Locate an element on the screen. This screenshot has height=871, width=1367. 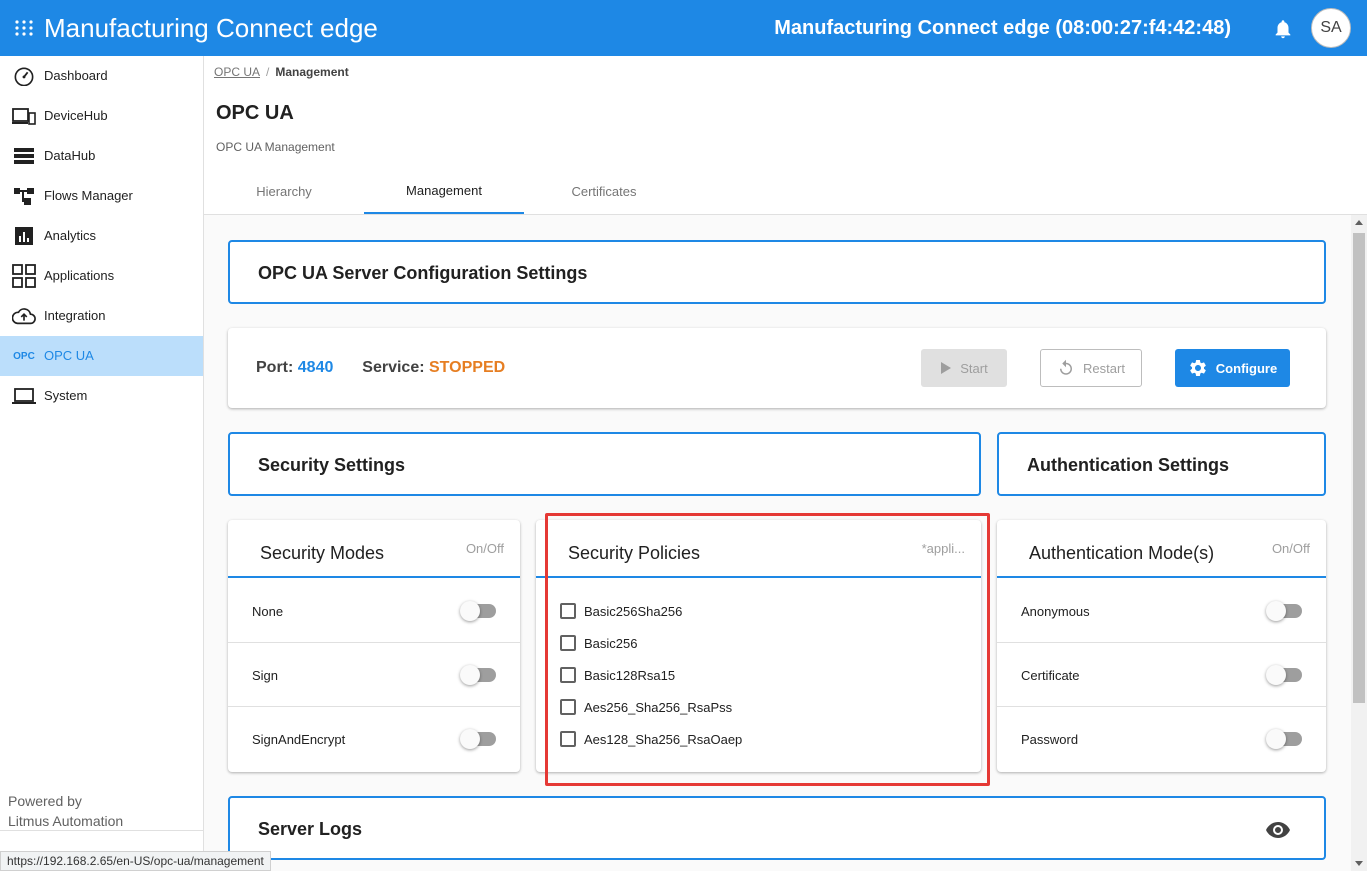
authentication-settings-section: Authentication Settings is located at coordinates (1161, 464).